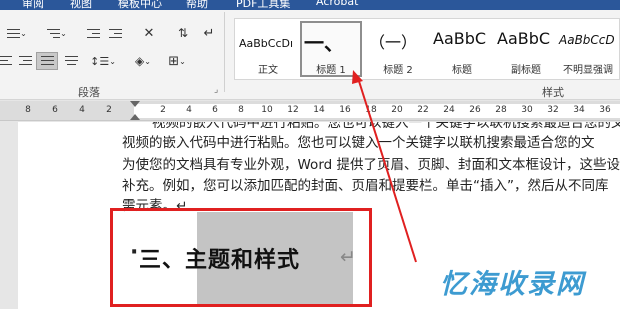 The image size is (620, 309). What do you see at coordinates (324, 43) in the screenshot?
I see `style-sample: 一、` at bounding box center [324, 43].